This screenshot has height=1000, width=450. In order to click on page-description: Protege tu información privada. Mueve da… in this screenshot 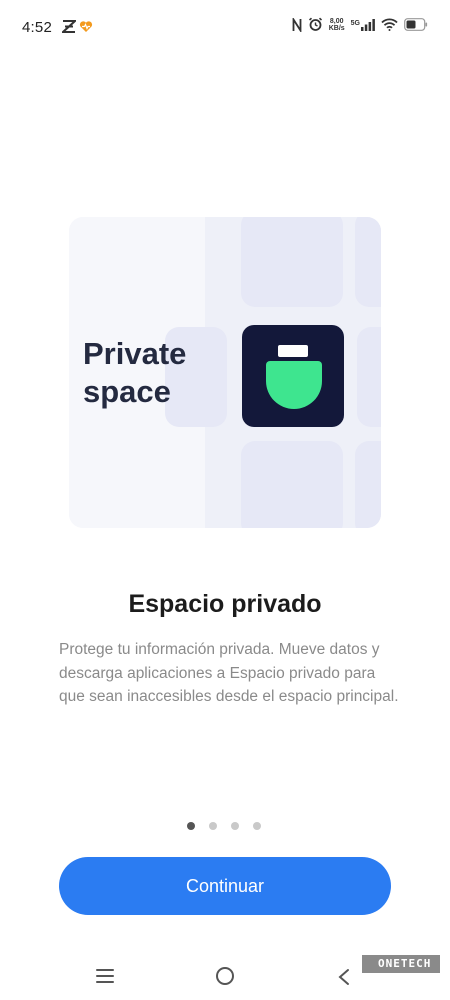, I will do `click(229, 673)`.